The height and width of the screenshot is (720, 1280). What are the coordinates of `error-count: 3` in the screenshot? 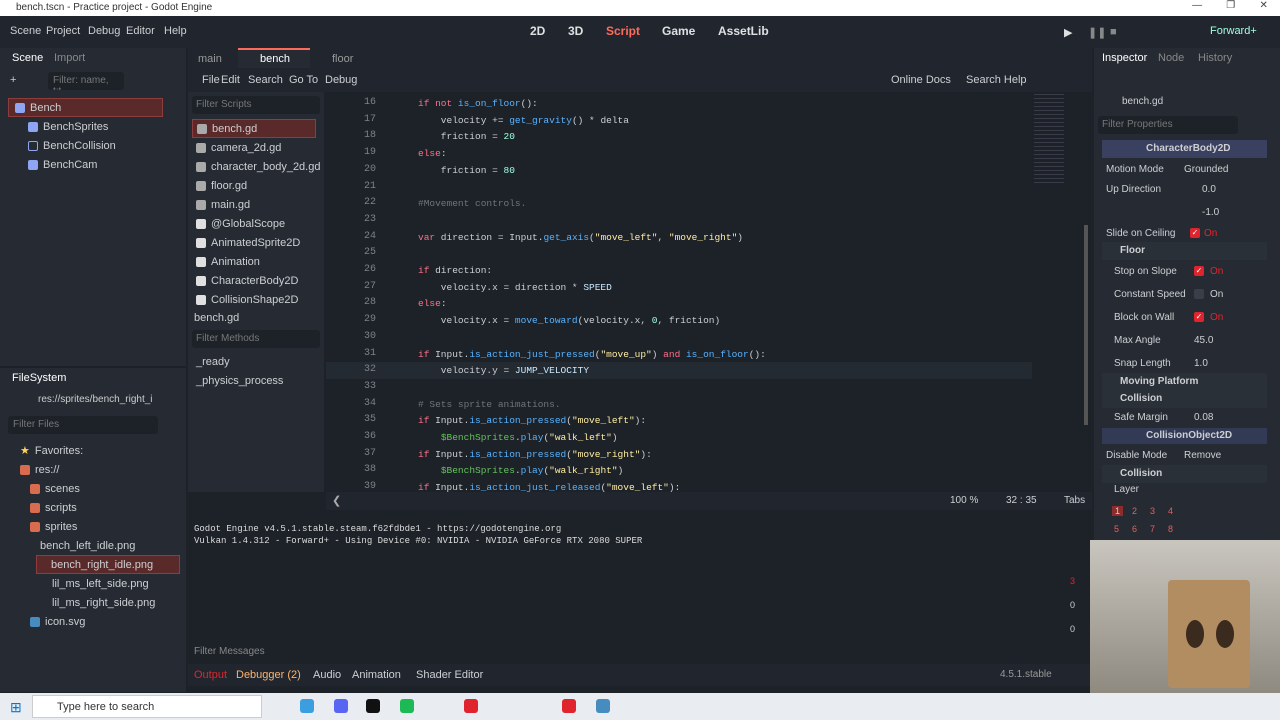 It's located at (1072, 581).